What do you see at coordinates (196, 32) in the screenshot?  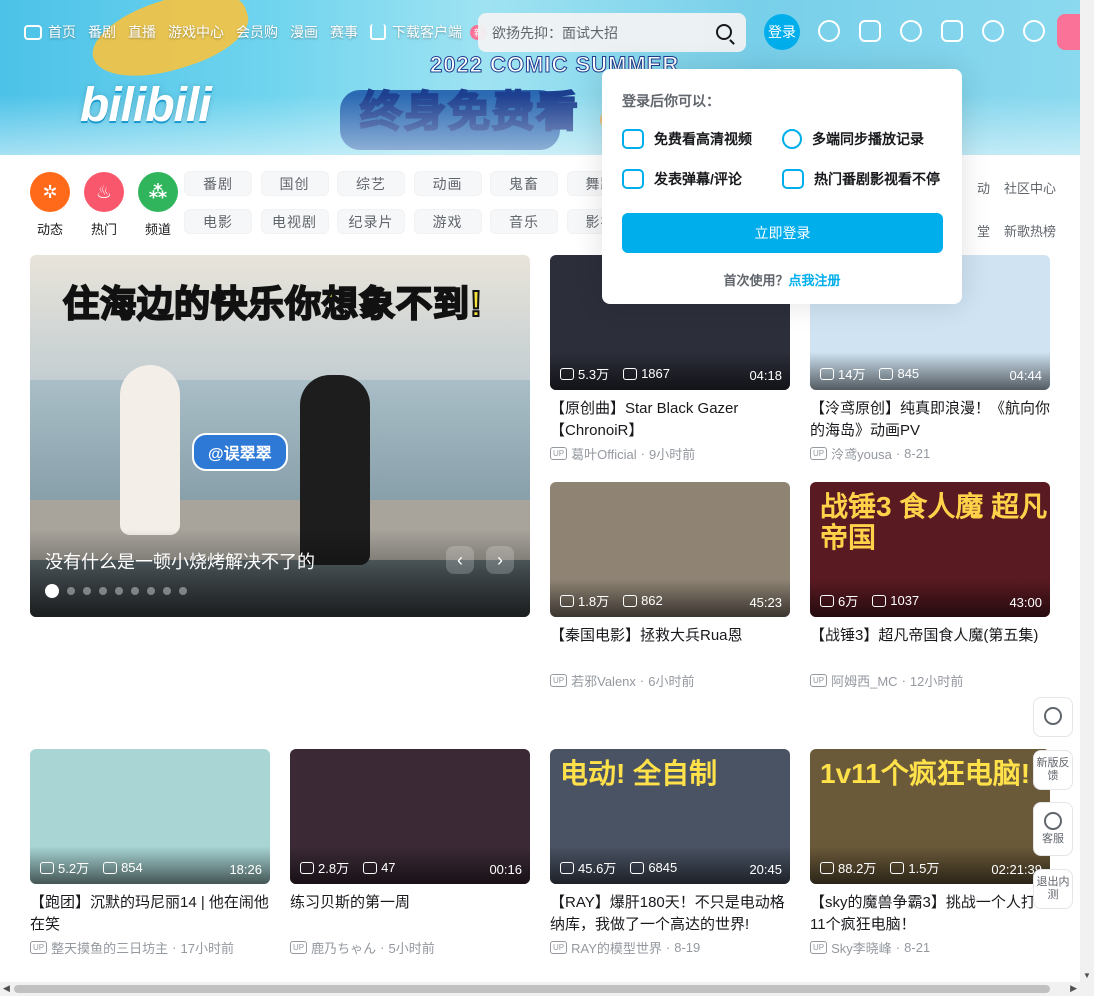 I see `nav-item-game-center: 游戏中心` at bounding box center [196, 32].